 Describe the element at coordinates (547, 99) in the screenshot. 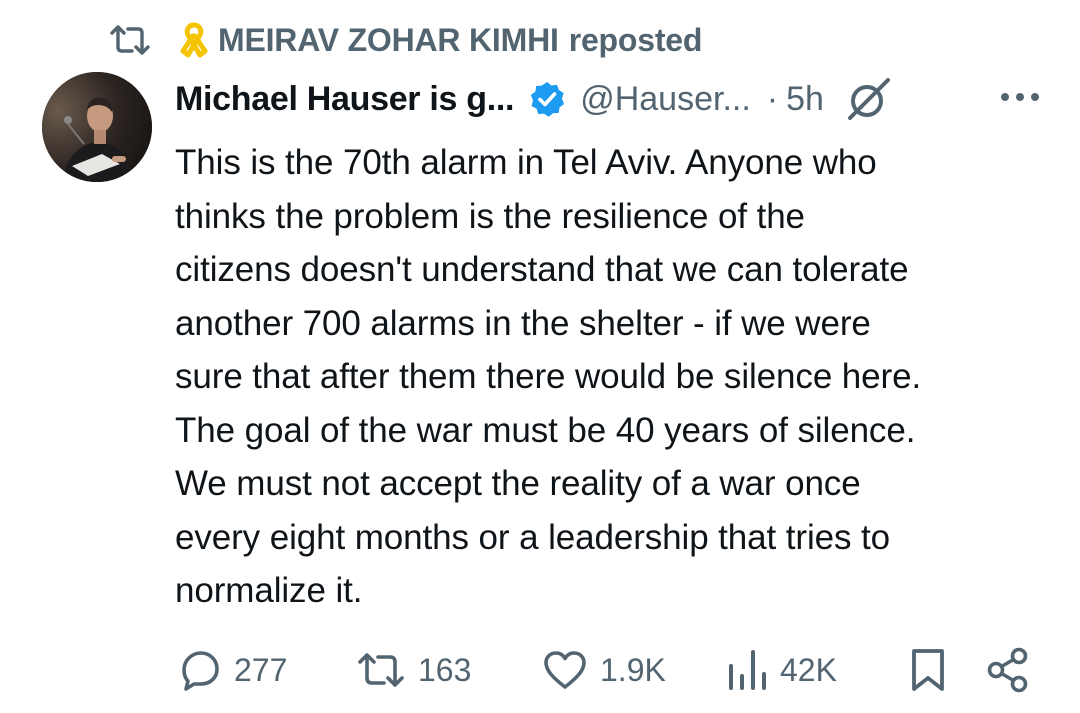

I see `verified-badge-icon` at that location.